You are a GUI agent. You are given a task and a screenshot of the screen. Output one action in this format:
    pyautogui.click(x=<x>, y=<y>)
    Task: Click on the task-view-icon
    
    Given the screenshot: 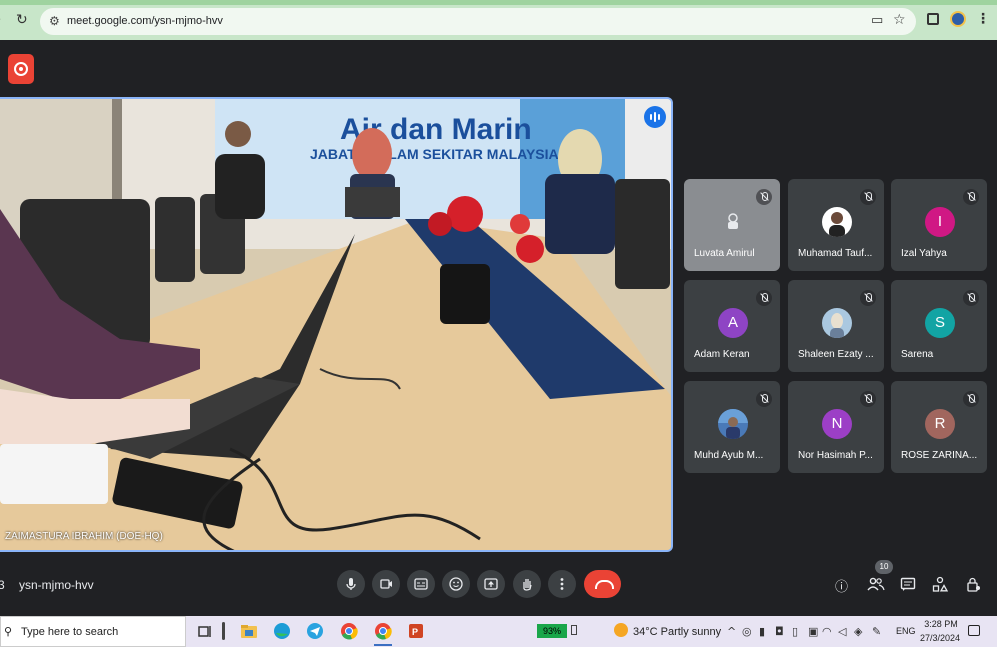 What is the action you would take?
    pyautogui.click(x=205, y=631)
    